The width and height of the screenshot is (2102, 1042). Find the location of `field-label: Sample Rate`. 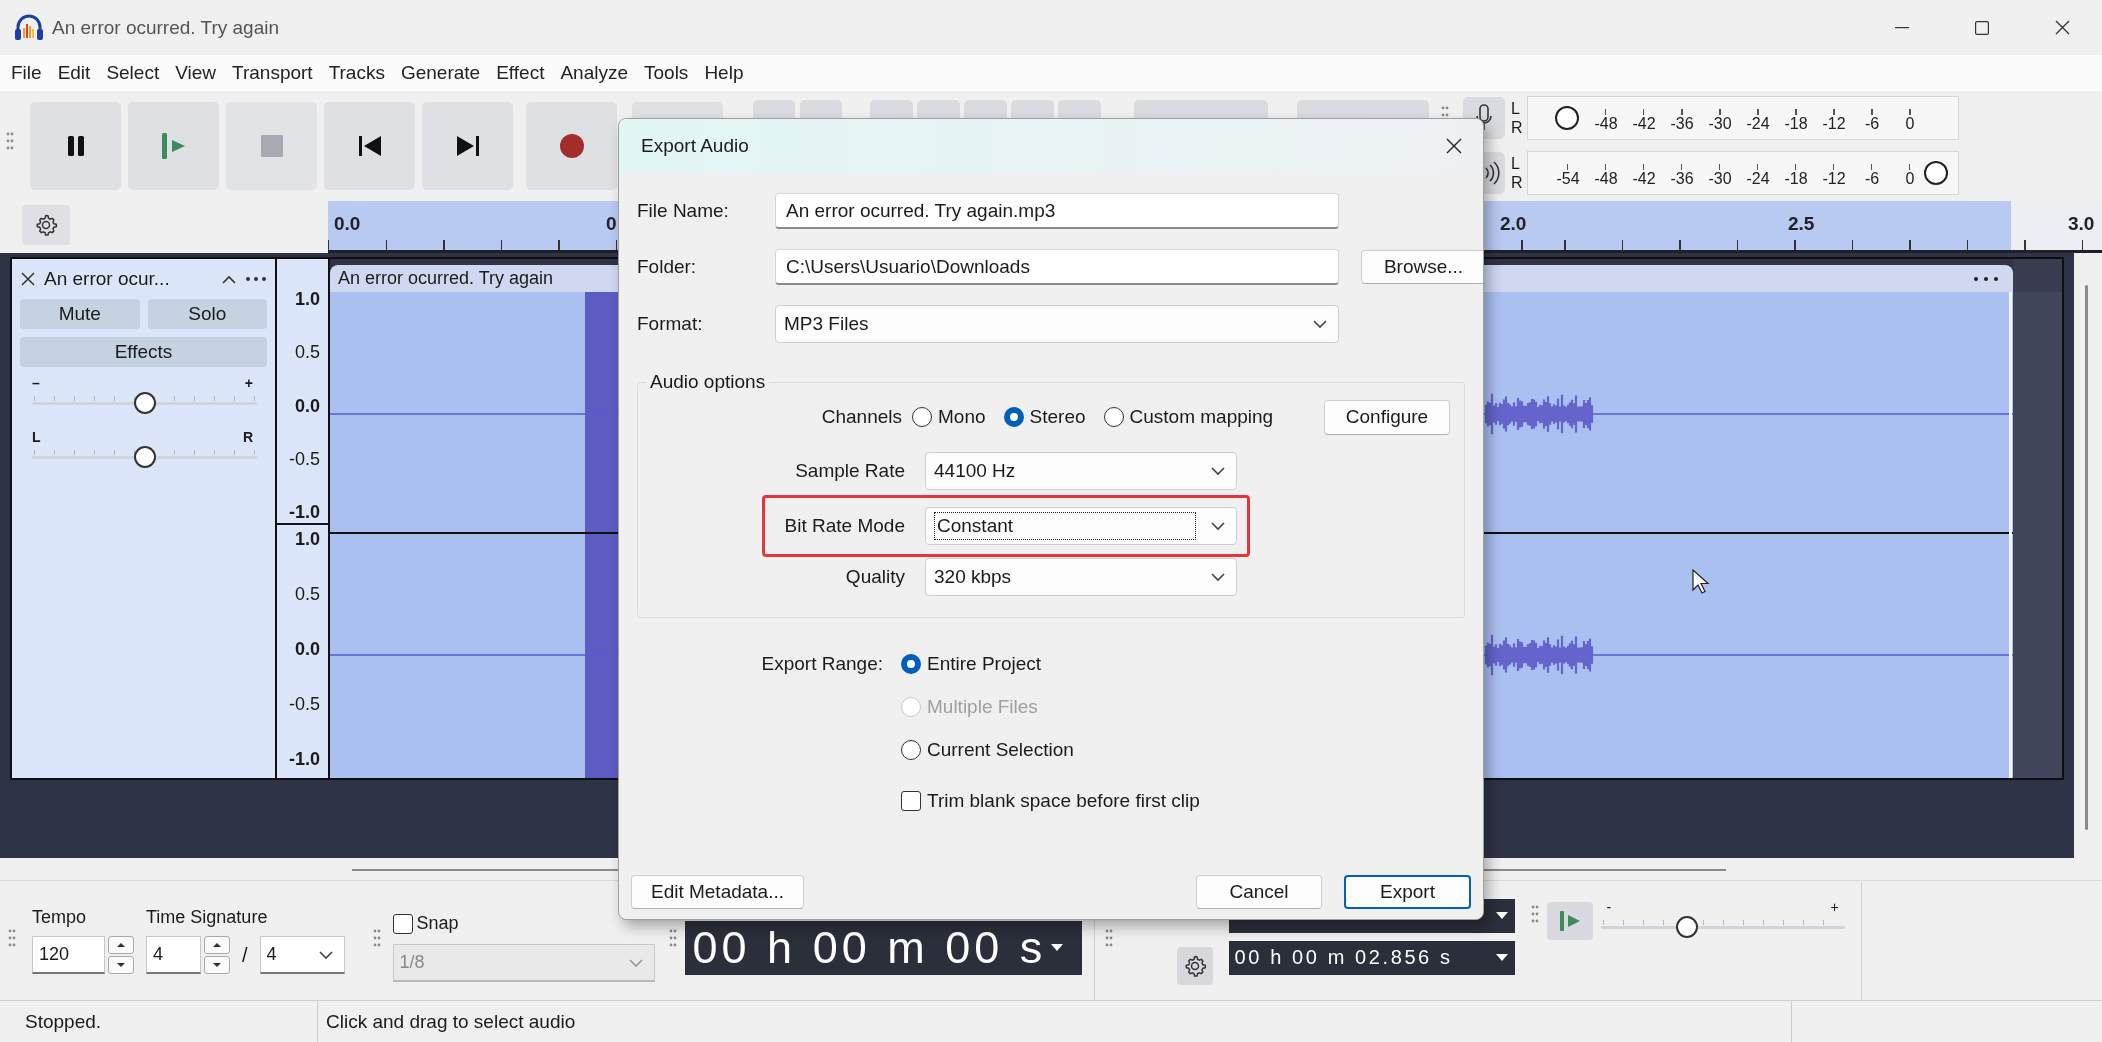

field-label: Sample Rate is located at coordinates (849, 471).